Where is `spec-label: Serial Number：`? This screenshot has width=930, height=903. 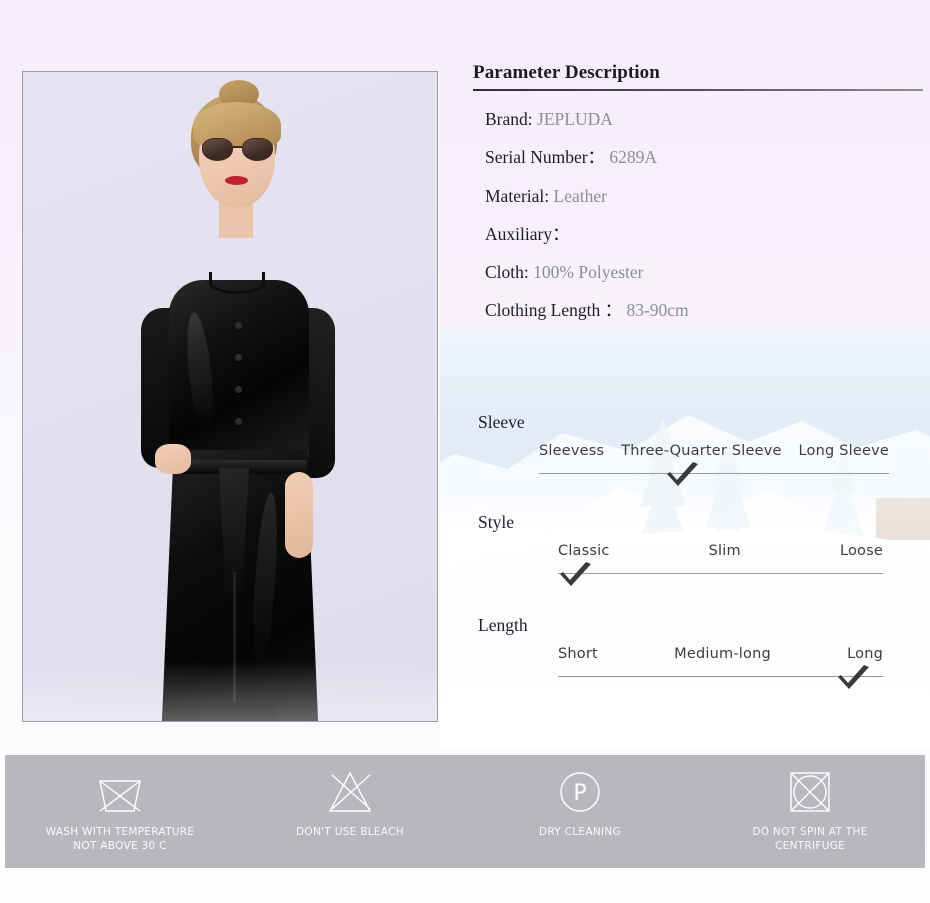 spec-label: Serial Number： is located at coordinates (545, 157).